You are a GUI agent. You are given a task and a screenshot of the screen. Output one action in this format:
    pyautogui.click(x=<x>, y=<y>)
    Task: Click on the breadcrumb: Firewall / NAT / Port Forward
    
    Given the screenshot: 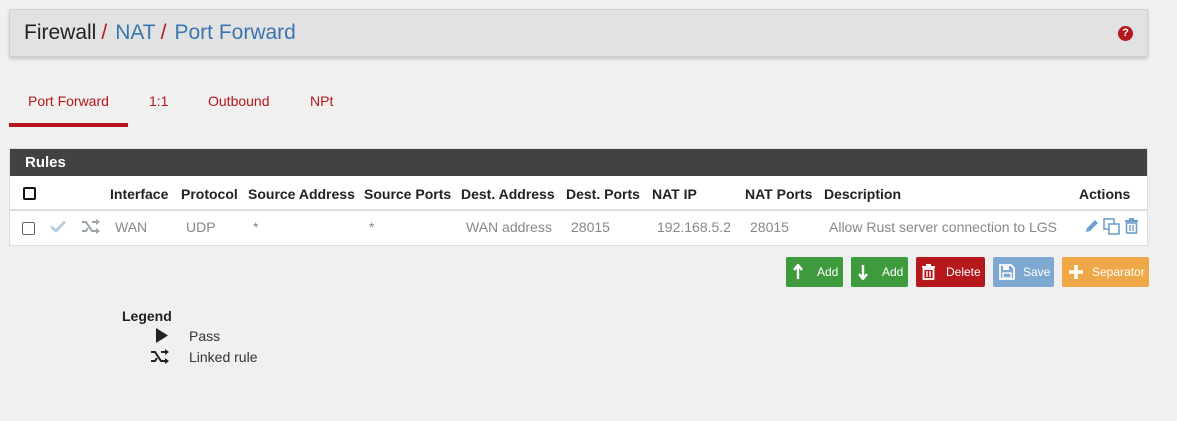 What is the action you would take?
    pyautogui.click(x=160, y=33)
    